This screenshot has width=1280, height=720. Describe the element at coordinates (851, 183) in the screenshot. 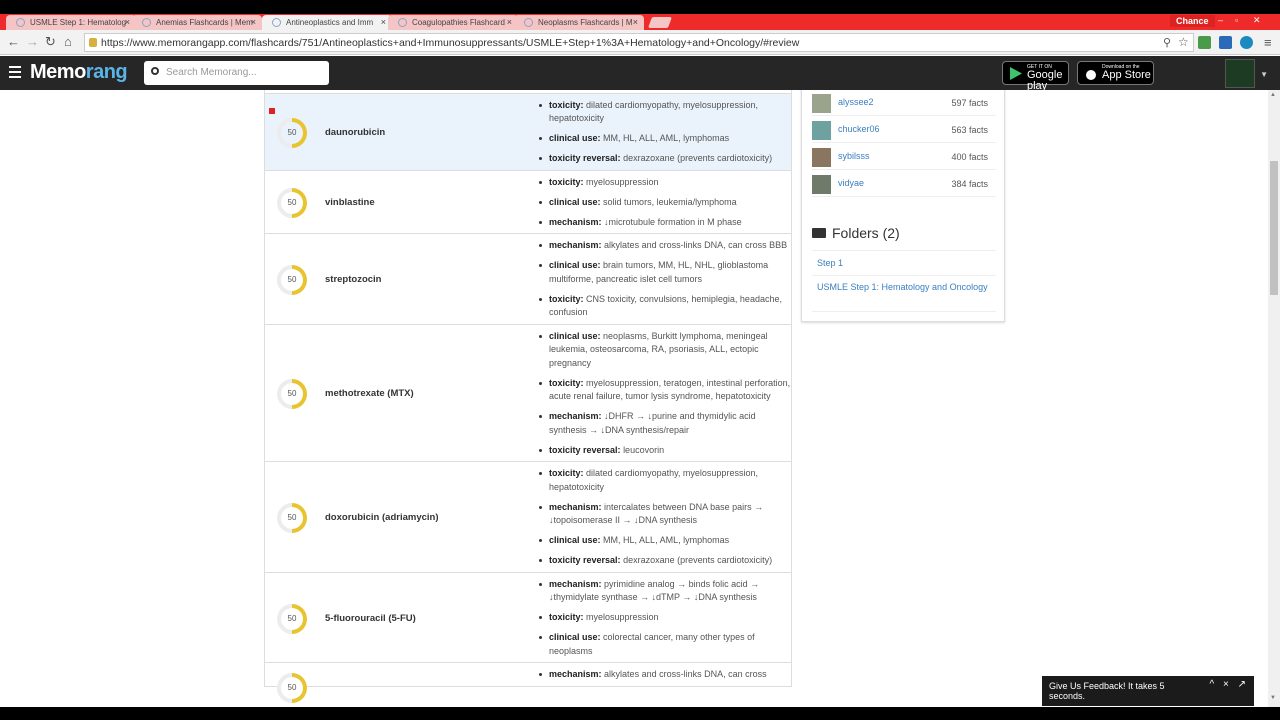

I see `contributor-name: vidyae` at that location.